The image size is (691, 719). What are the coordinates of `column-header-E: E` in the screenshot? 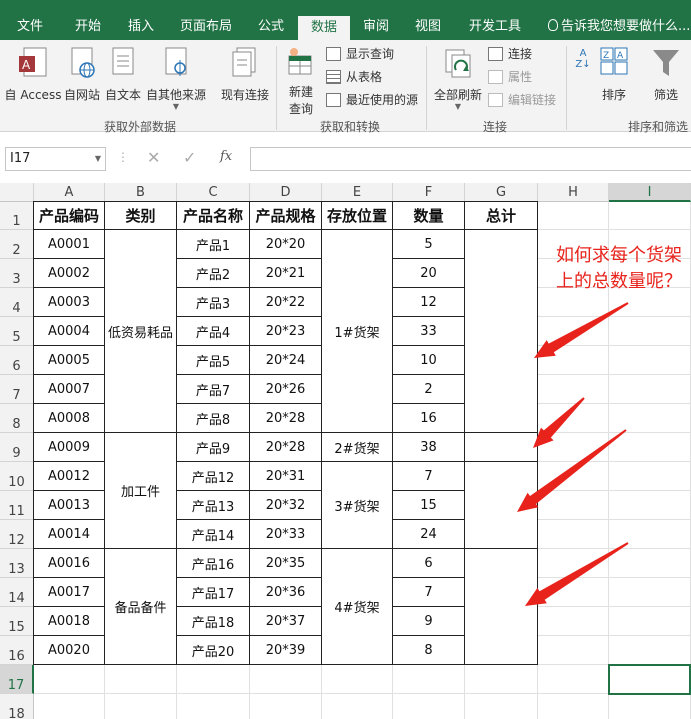 It's located at (357, 192).